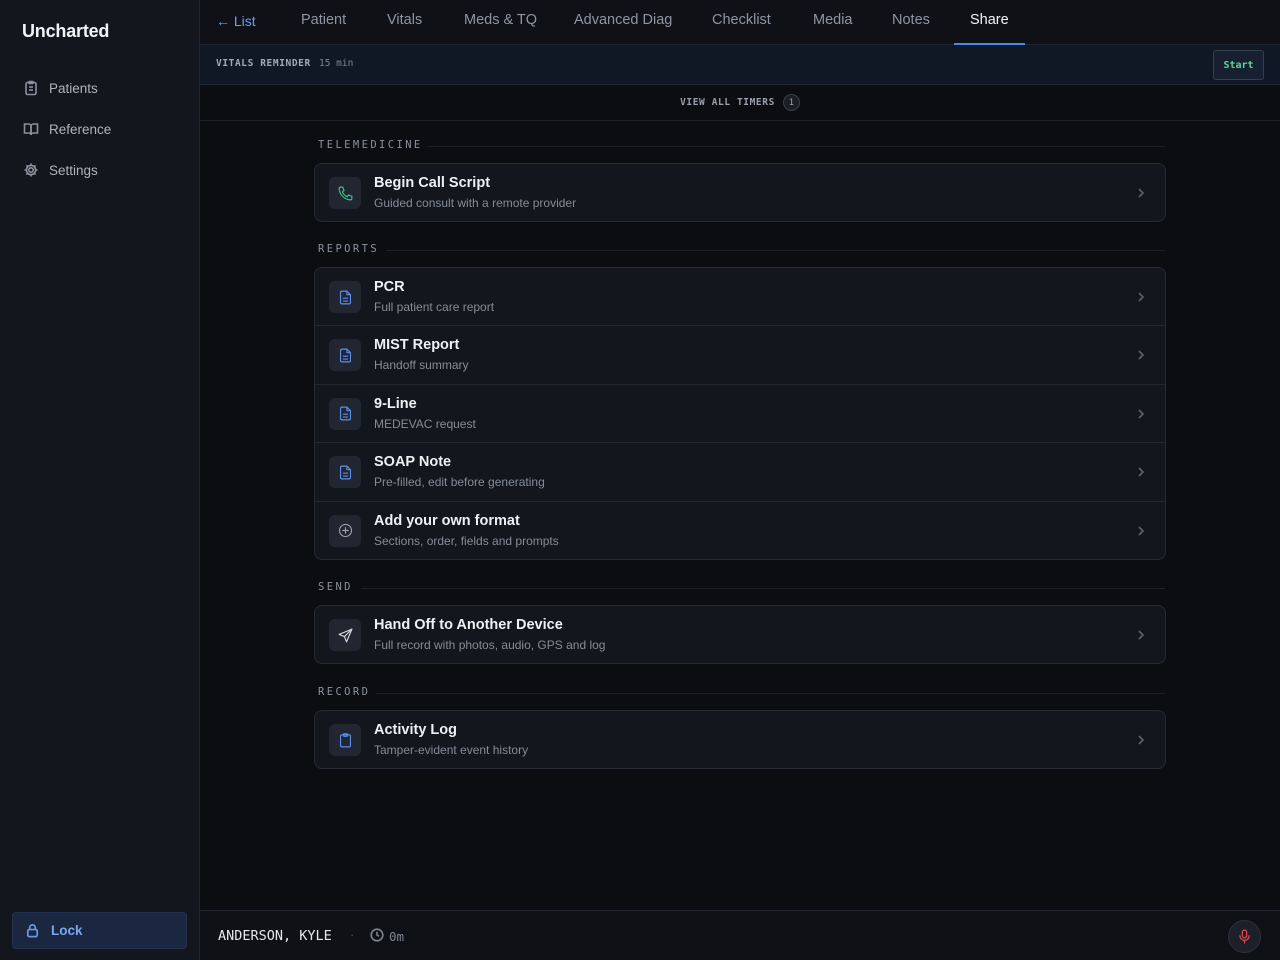 The height and width of the screenshot is (960, 1280). What do you see at coordinates (323, 22) in the screenshot?
I see `tab-patient: Patient` at bounding box center [323, 22].